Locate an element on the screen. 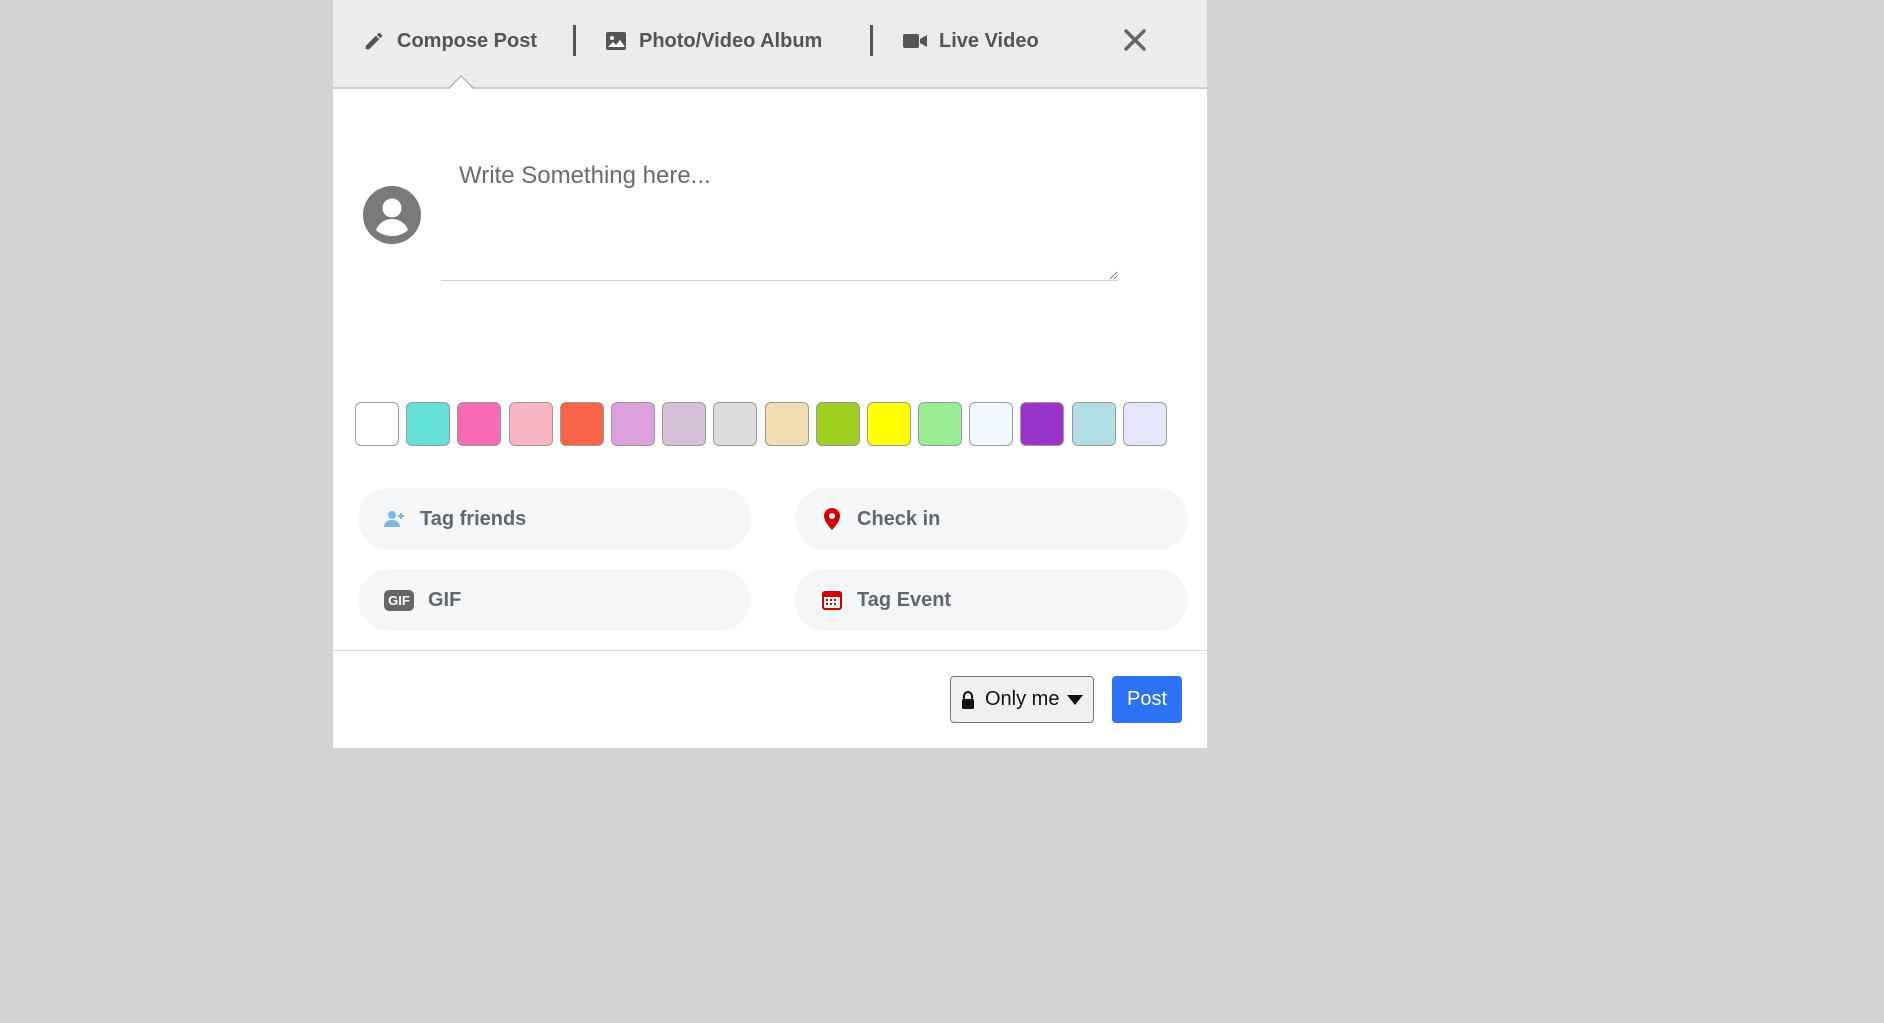  tab-photo-video-album: Photo/Video Album is located at coordinates (713, 41).